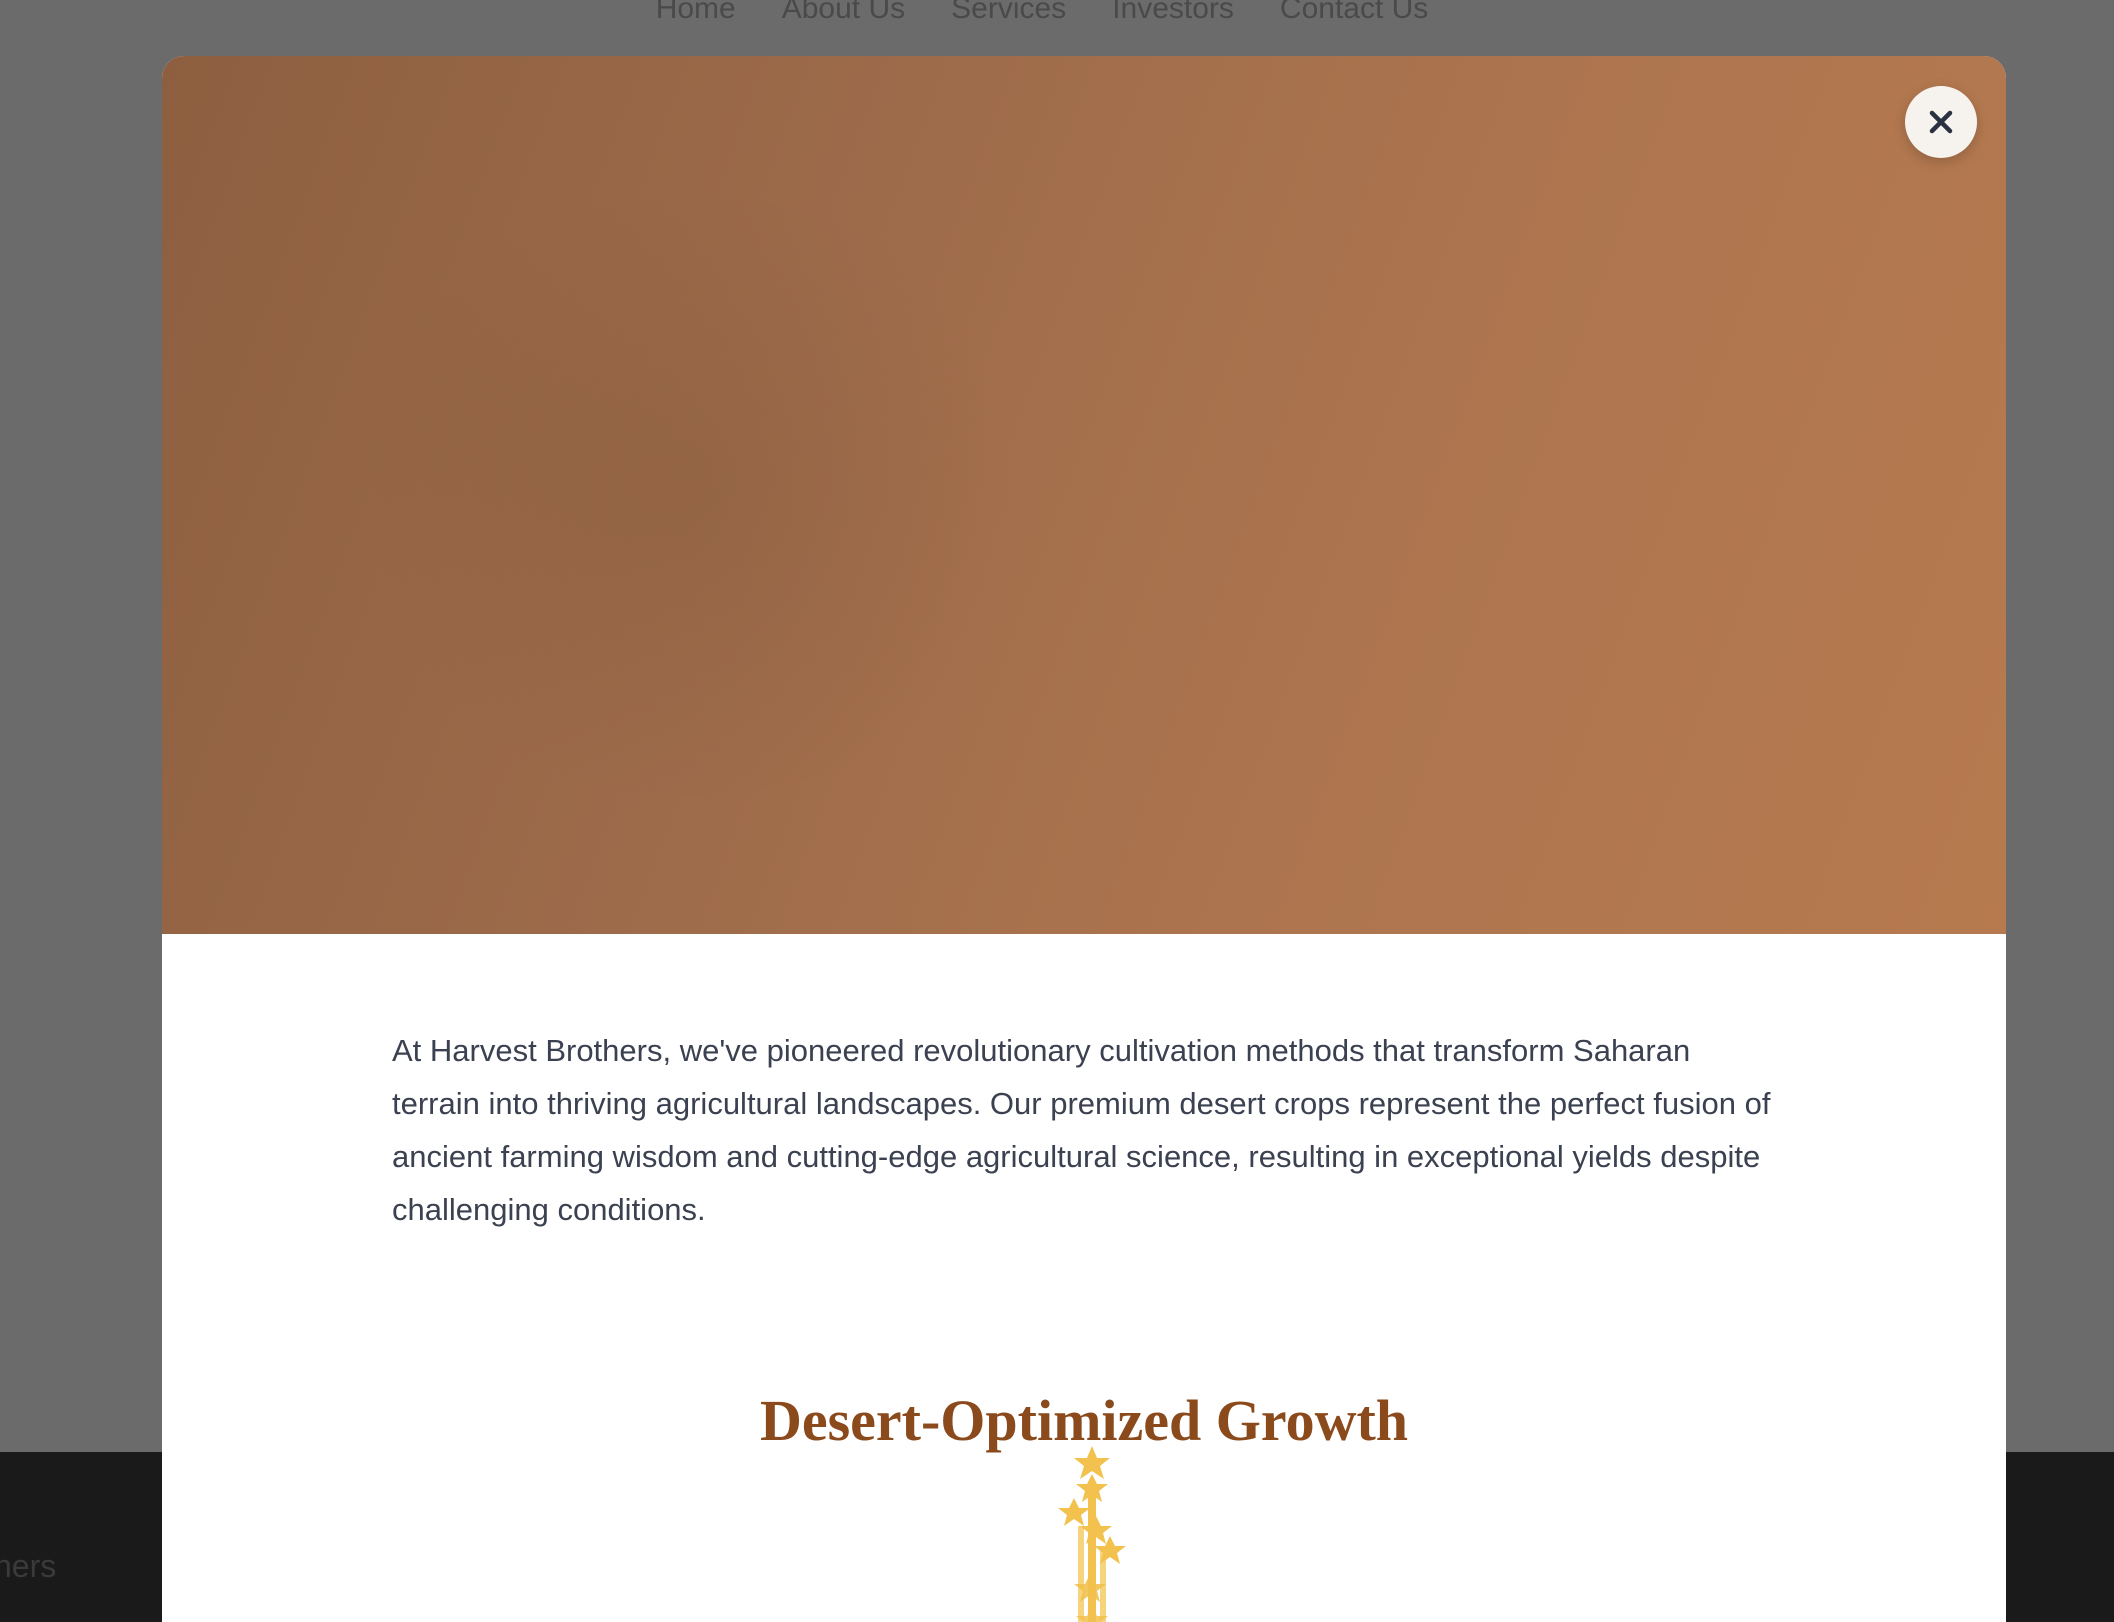 The height and width of the screenshot is (1622, 2114). Describe the element at coordinates (1354, 12) in the screenshot. I see `nav-item-contact: Contact Us` at that location.